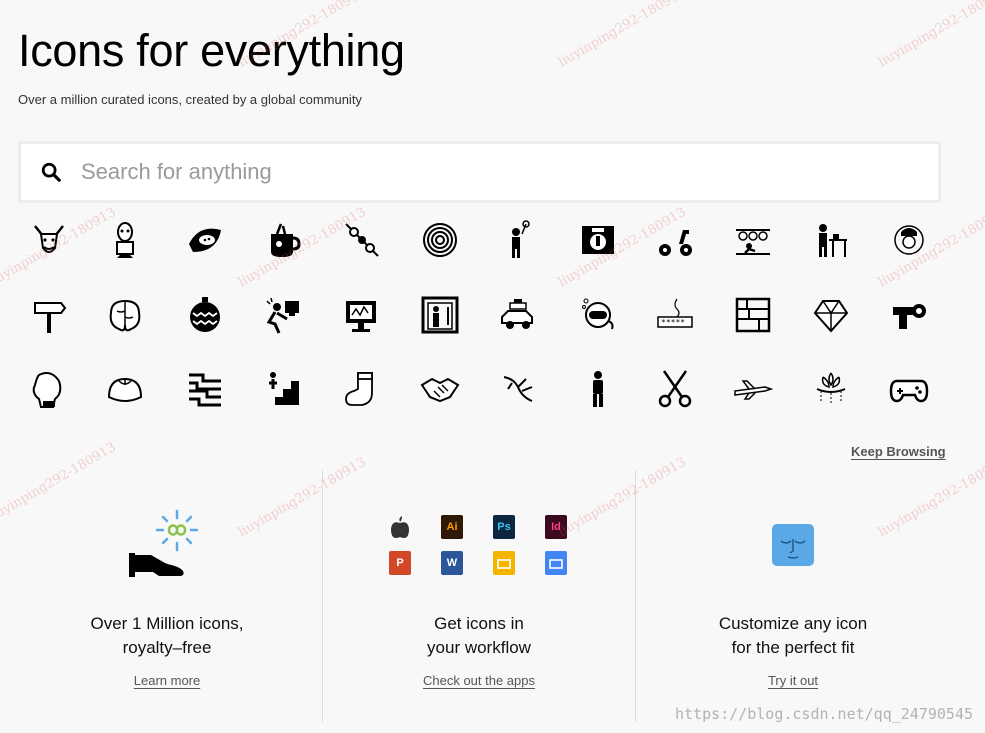  What do you see at coordinates (125, 389) in the screenshot?
I see `dumpling-icon` at bounding box center [125, 389].